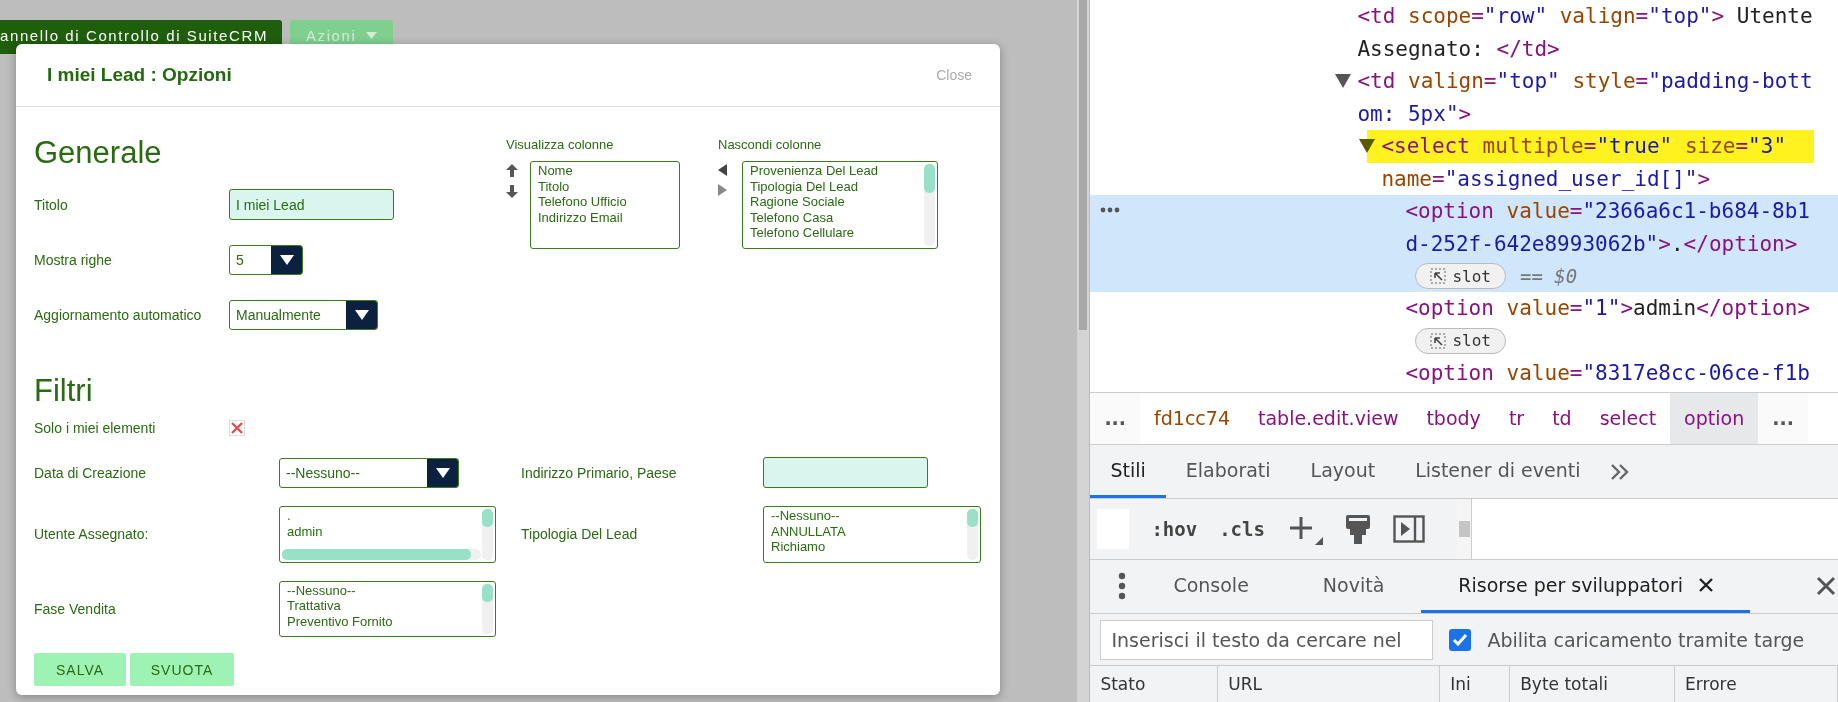  Describe the element at coordinates (797, 202) in the screenshot. I see `list-option: Ragione Sociale` at that location.